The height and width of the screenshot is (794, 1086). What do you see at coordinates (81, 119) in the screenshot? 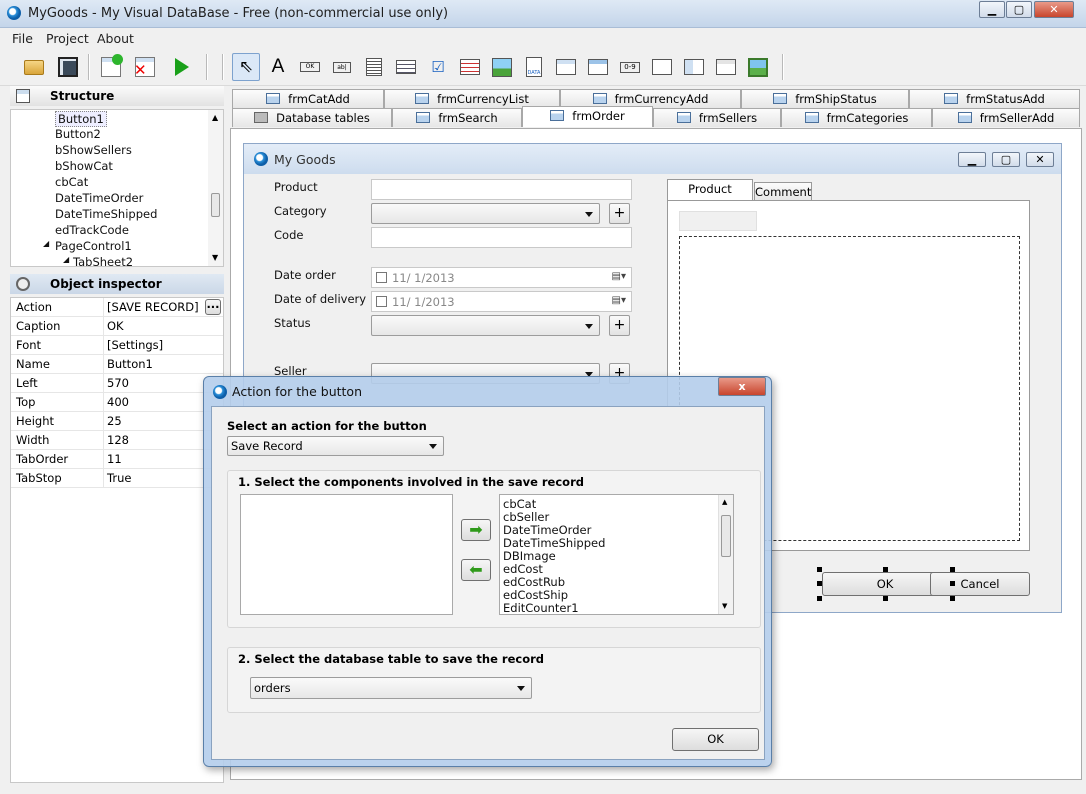
I see `tree-item-button1: Button1` at bounding box center [81, 119].